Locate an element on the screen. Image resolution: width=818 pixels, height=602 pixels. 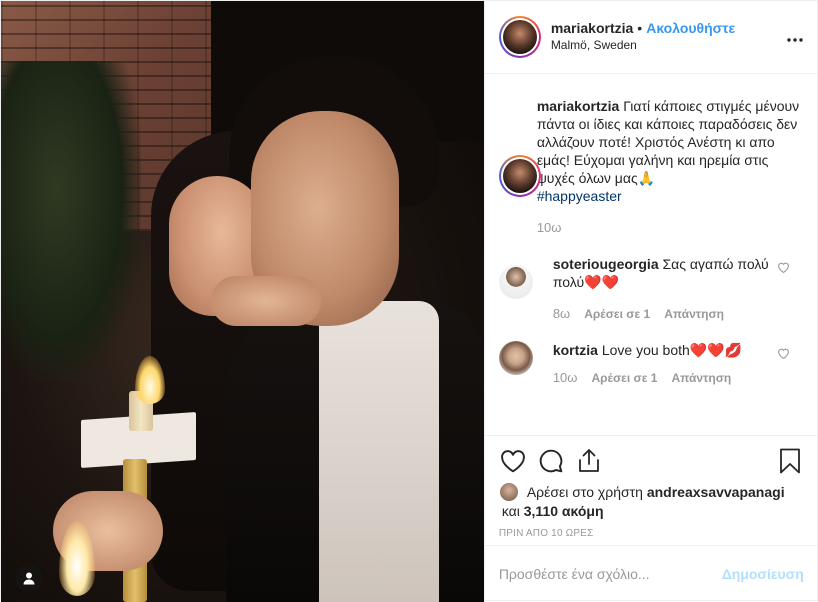
more-options-icon is located at coordinates (795, 36).